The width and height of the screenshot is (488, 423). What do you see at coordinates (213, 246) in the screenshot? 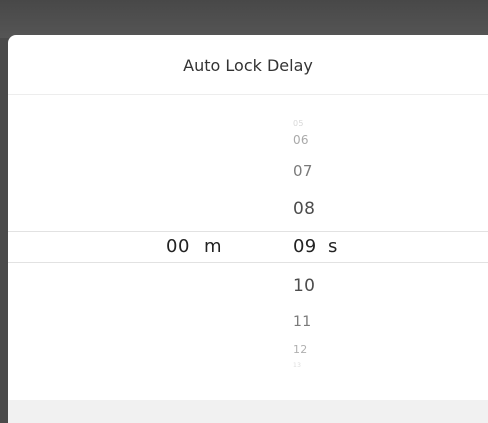
I see `minute-unit-label: m` at bounding box center [213, 246].